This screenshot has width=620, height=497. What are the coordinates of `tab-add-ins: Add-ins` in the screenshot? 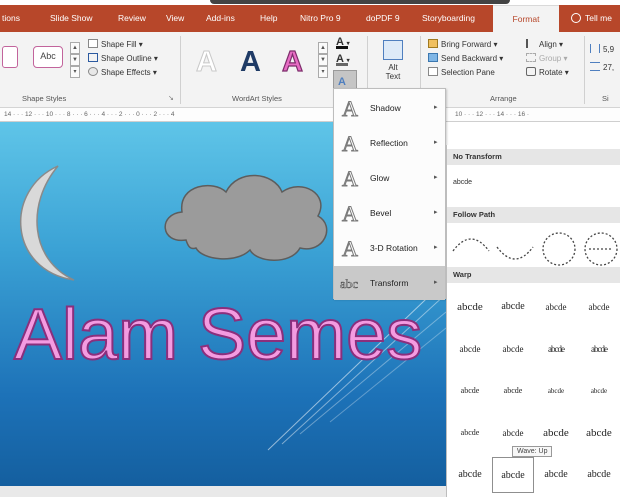 It's located at (220, 18).